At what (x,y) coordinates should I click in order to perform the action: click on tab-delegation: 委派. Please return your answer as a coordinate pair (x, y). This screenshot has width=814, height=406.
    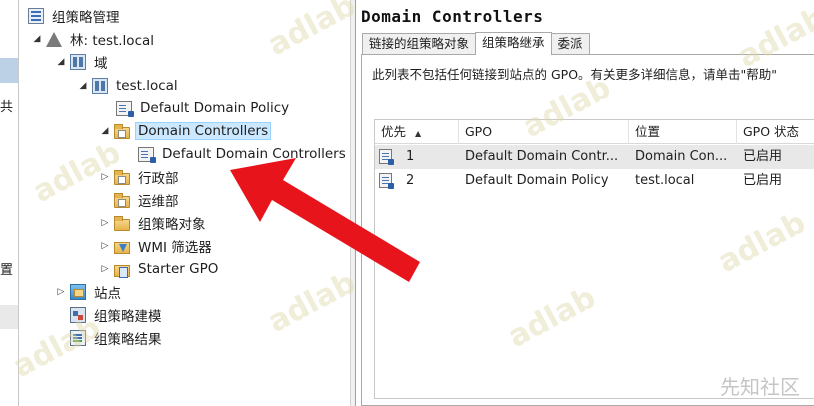
    Looking at the image, I should click on (570, 43).